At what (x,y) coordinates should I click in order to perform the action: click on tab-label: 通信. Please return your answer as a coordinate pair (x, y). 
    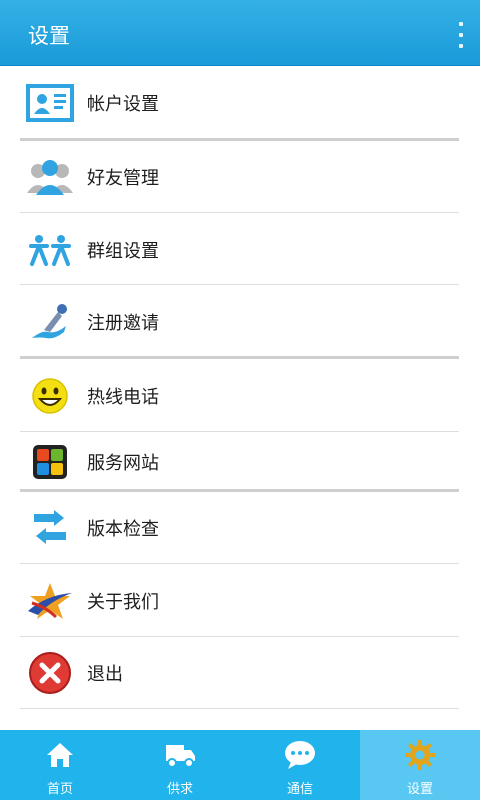
    Looking at the image, I should click on (299, 789).